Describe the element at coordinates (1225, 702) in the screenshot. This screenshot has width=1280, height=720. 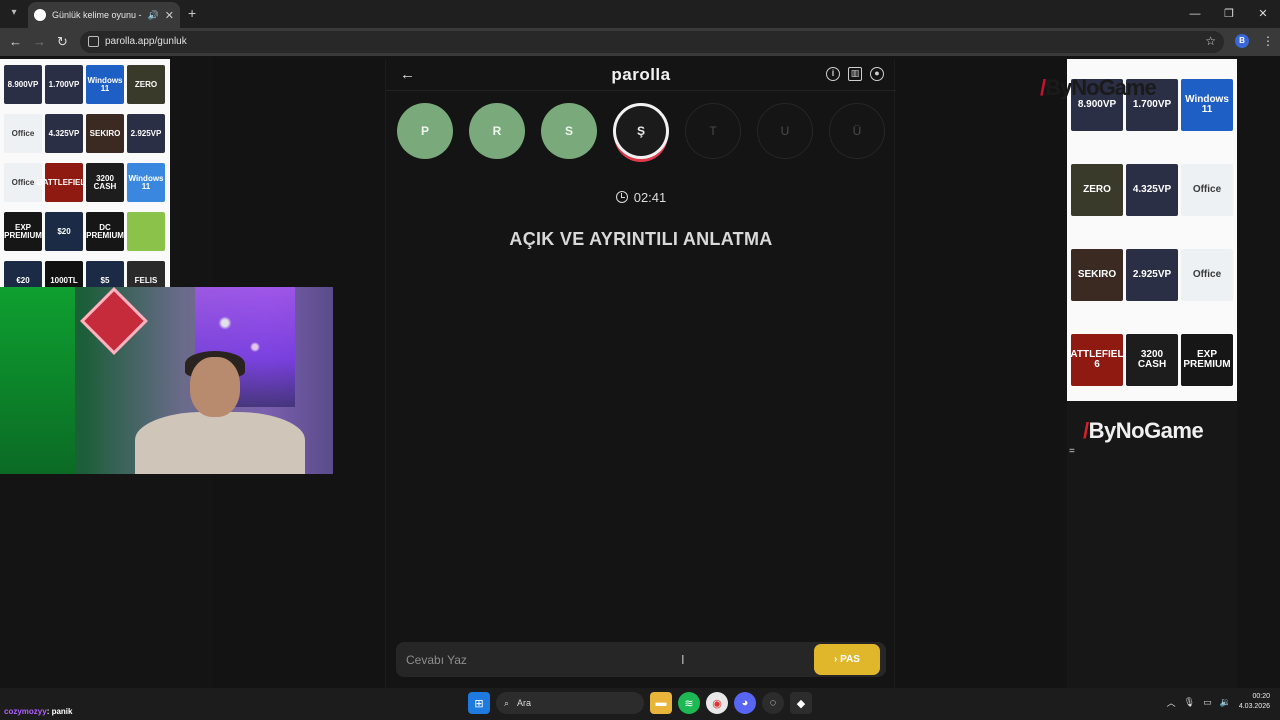
I see `volume-icon: 🔉` at that location.